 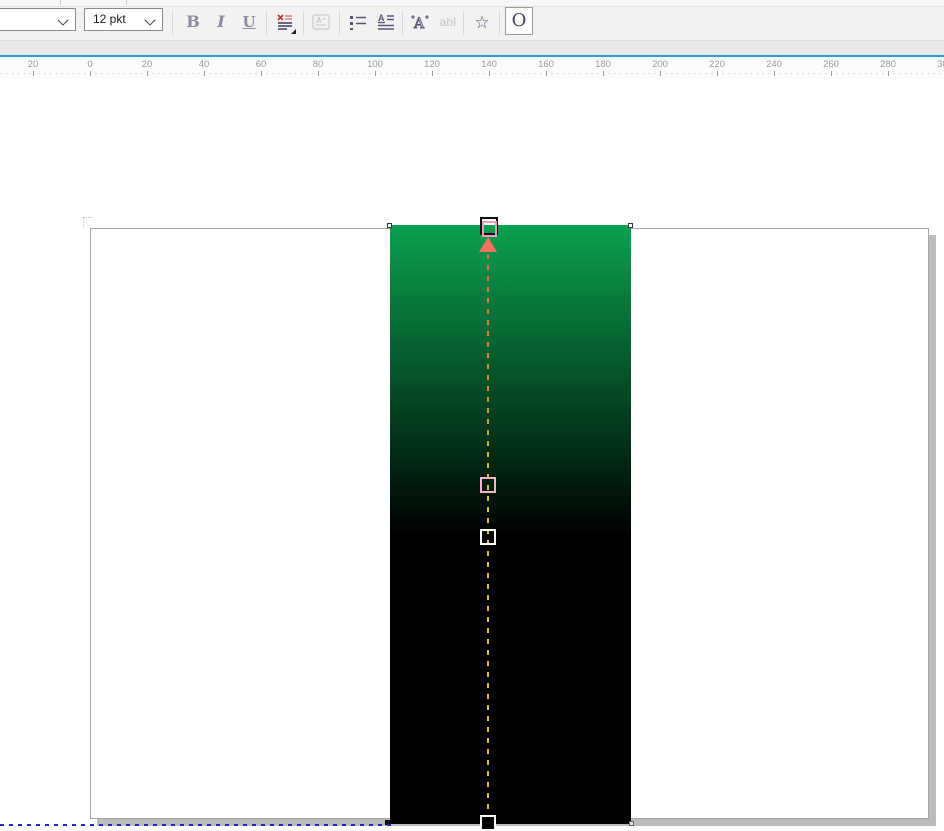 What do you see at coordinates (489, 229) in the screenshot?
I see `gradient-start-handle-inner` at bounding box center [489, 229].